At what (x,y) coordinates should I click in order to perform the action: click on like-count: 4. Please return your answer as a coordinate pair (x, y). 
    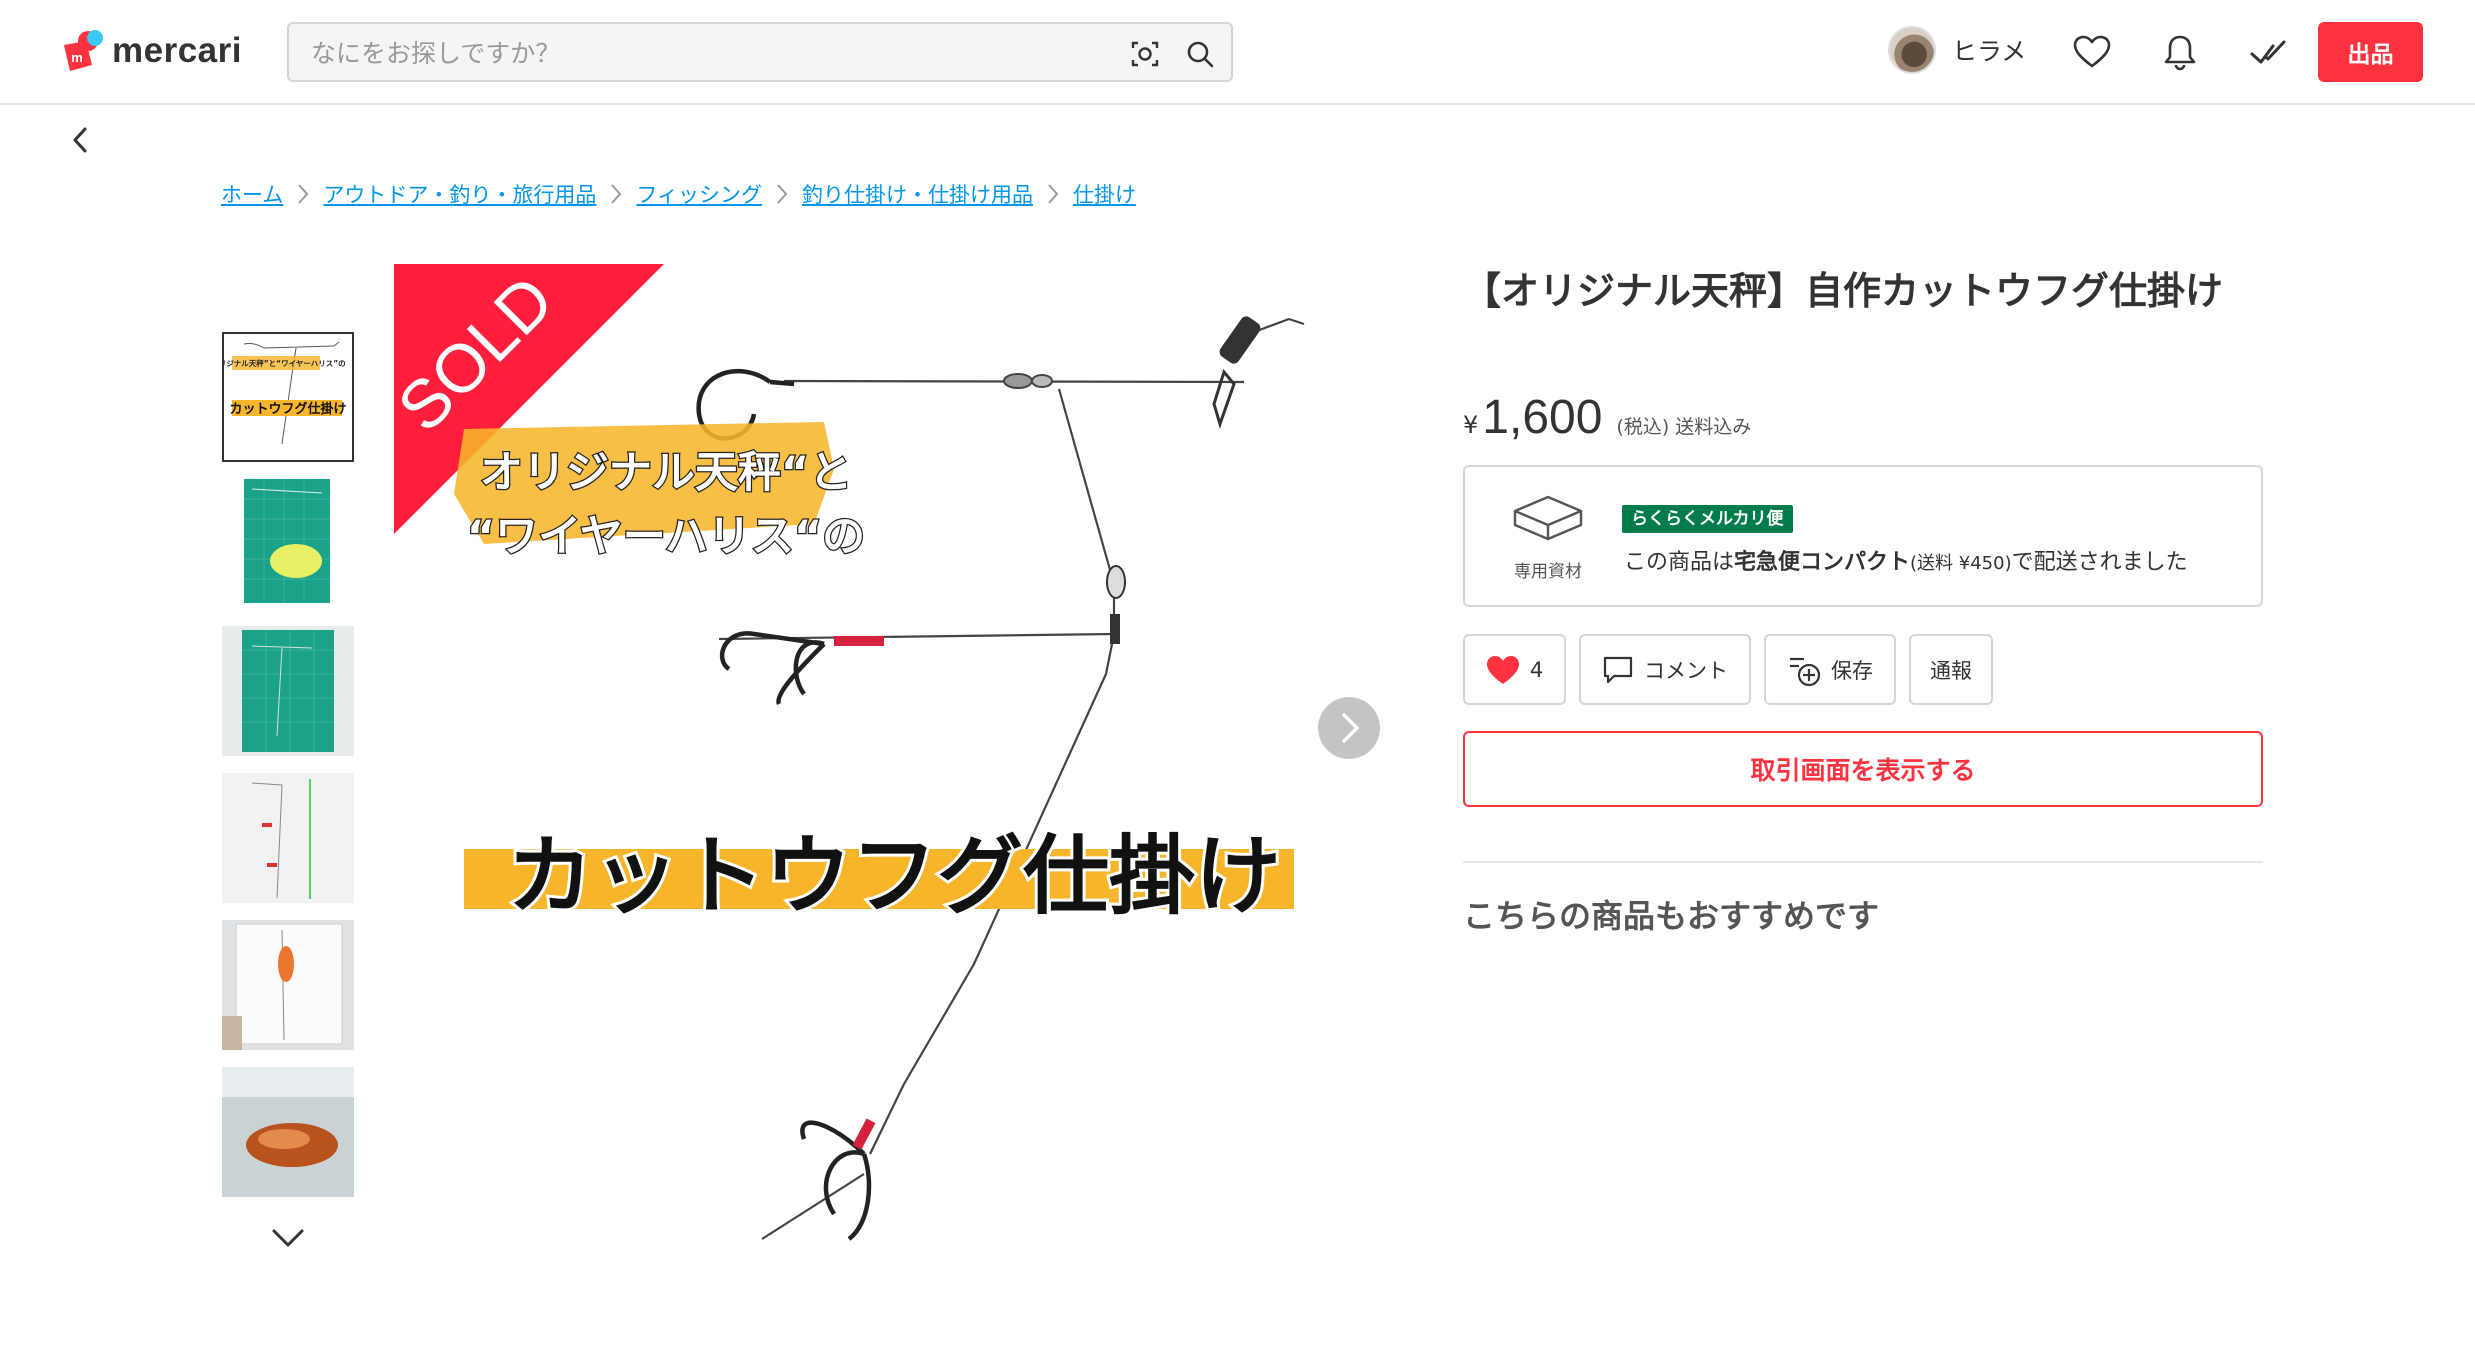
    Looking at the image, I should click on (1536, 669).